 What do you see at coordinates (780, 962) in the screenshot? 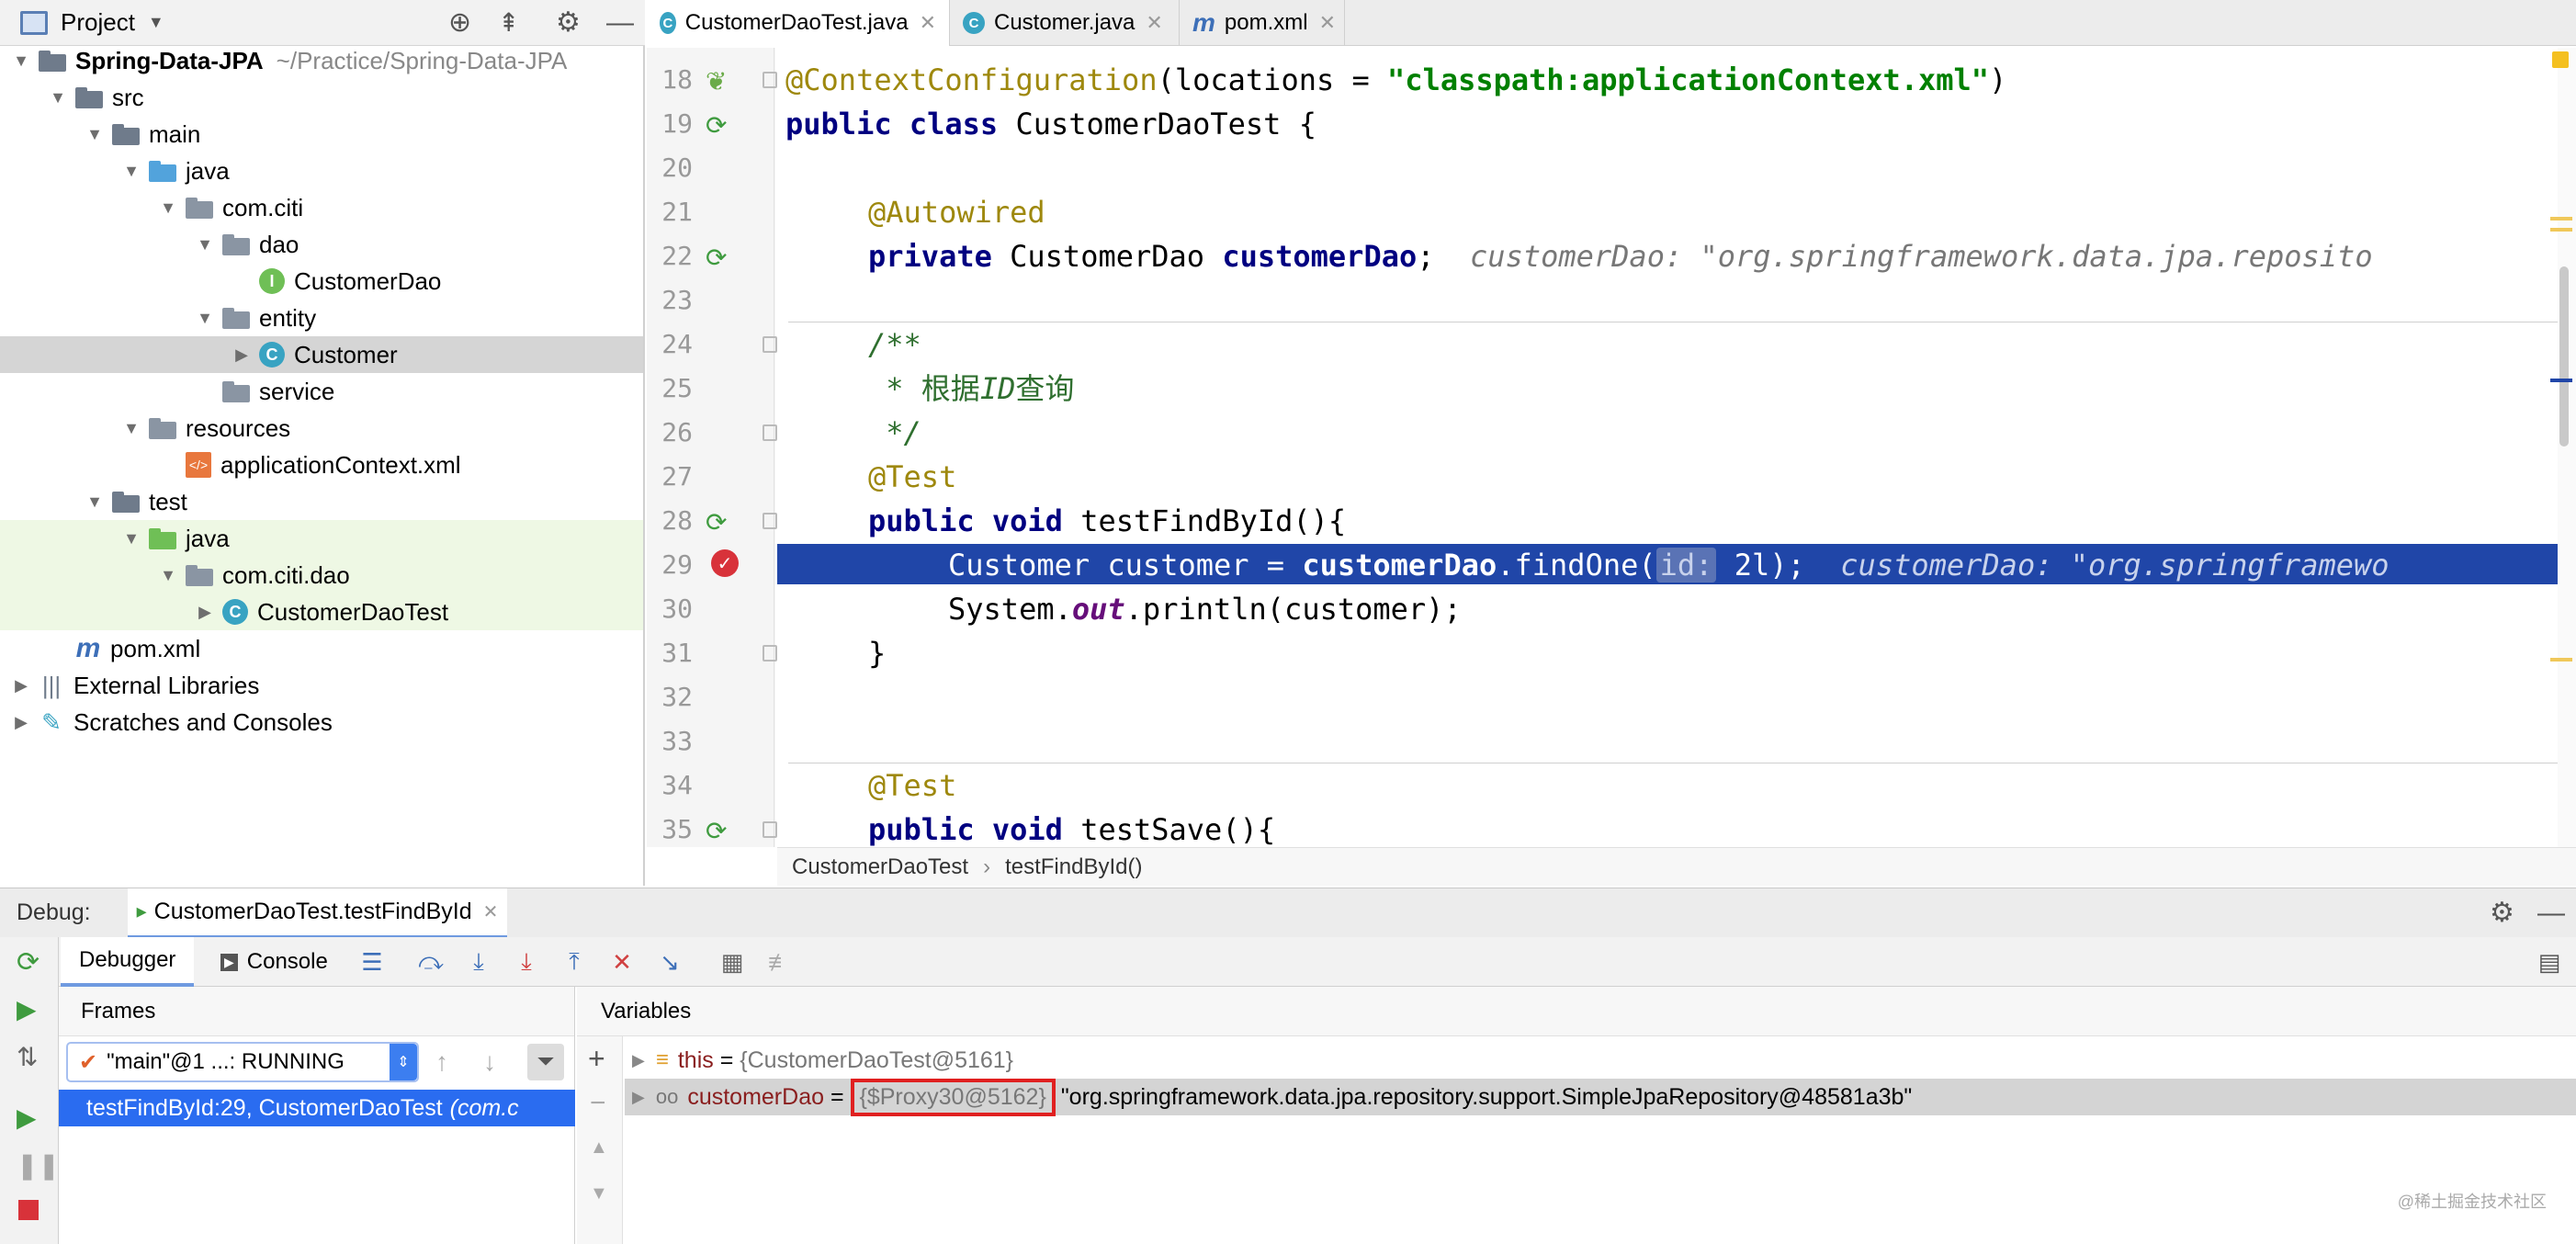
I see `trace-icon: ≢` at bounding box center [780, 962].